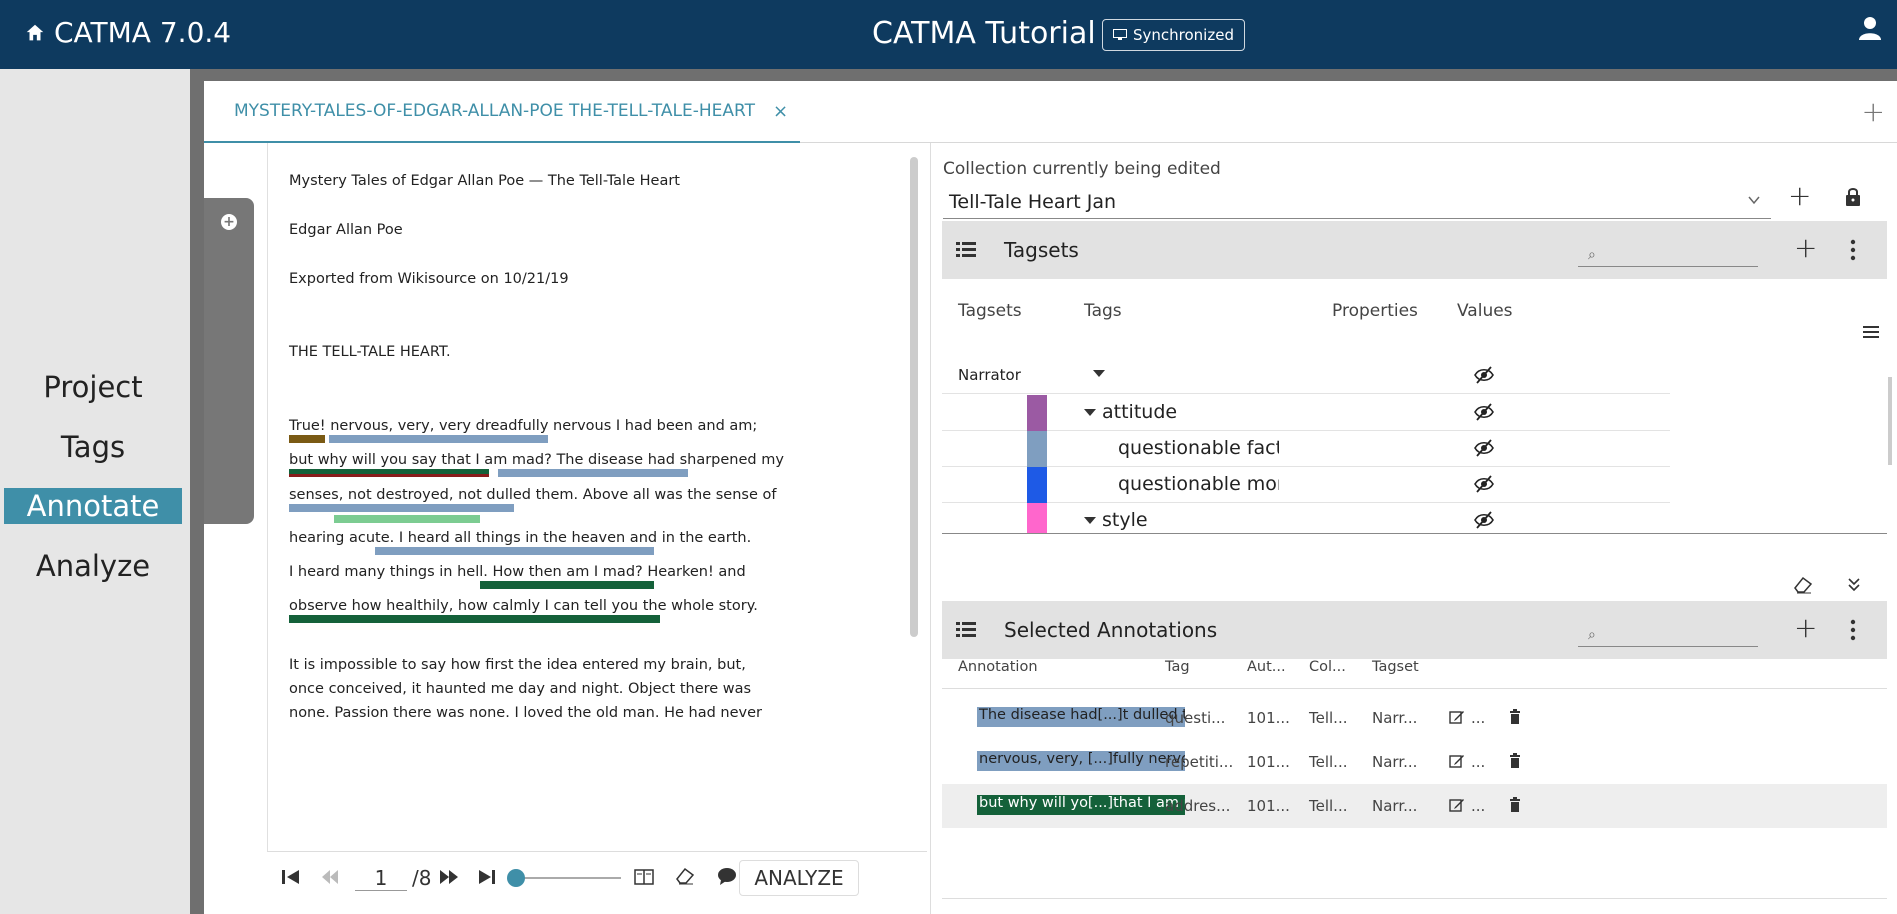  I want to click on app-brand: CATMA 7.0.4, so click(127, 32).